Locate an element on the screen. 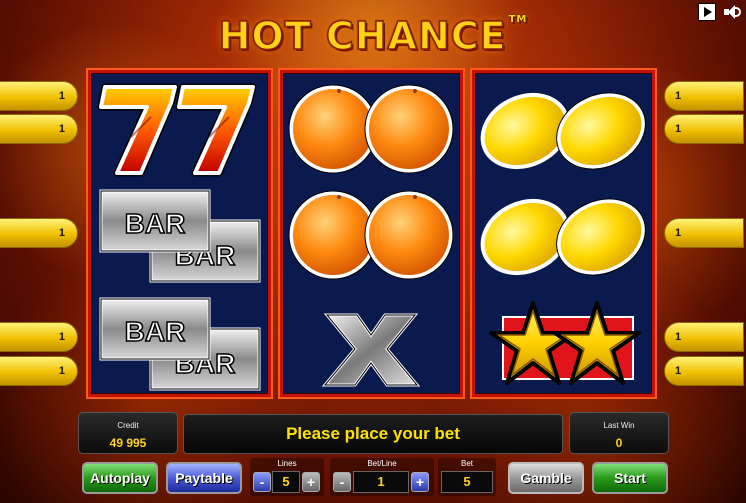 The image size is (746, 503). bet-value: 5 is located at coordinates (467, 482).